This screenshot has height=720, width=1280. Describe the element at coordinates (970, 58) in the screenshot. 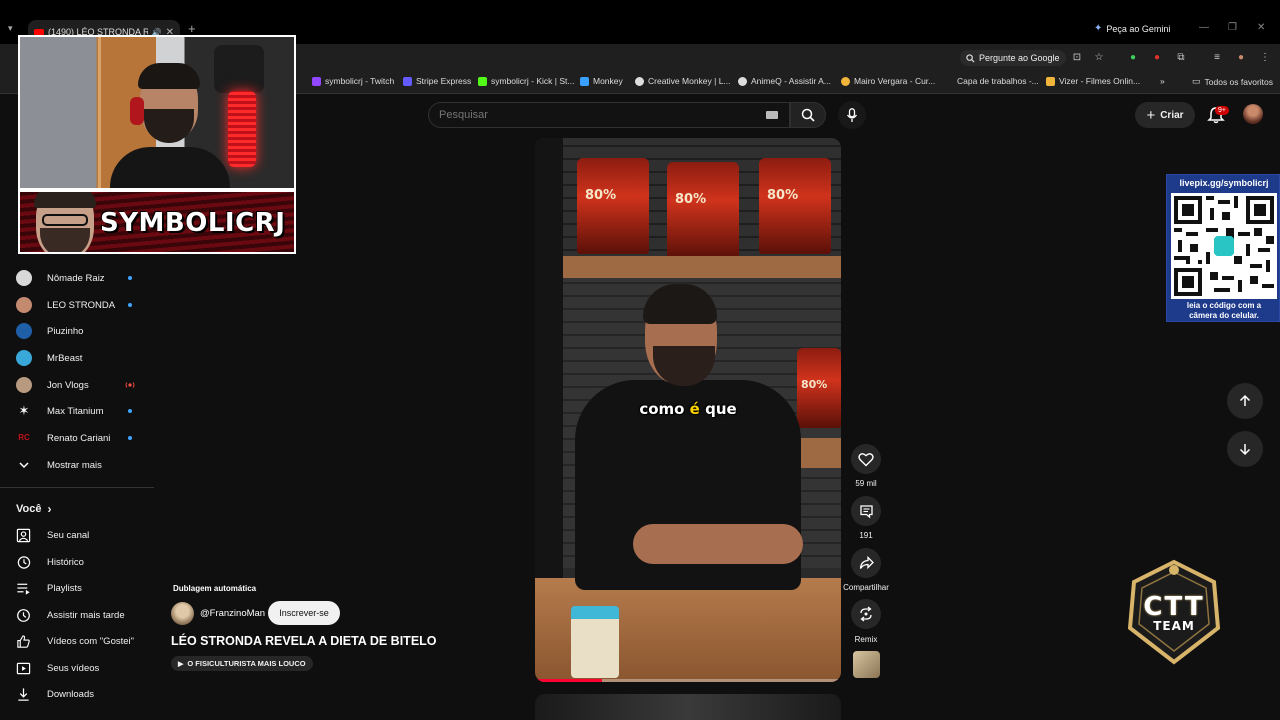

I see `lens-icon` at that location.